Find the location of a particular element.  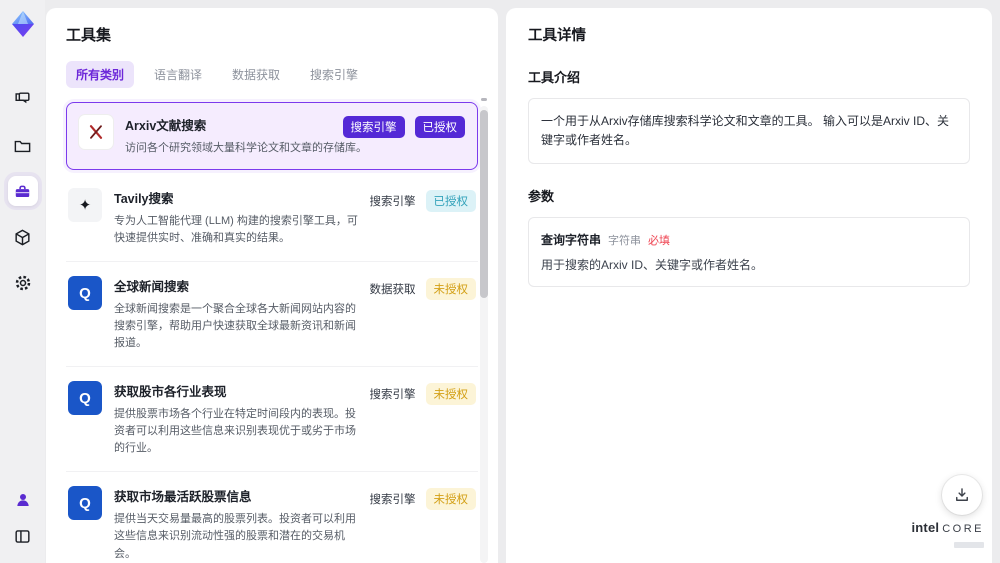

intro-heading: 工具介绍 is located at coordinates (554, 77).